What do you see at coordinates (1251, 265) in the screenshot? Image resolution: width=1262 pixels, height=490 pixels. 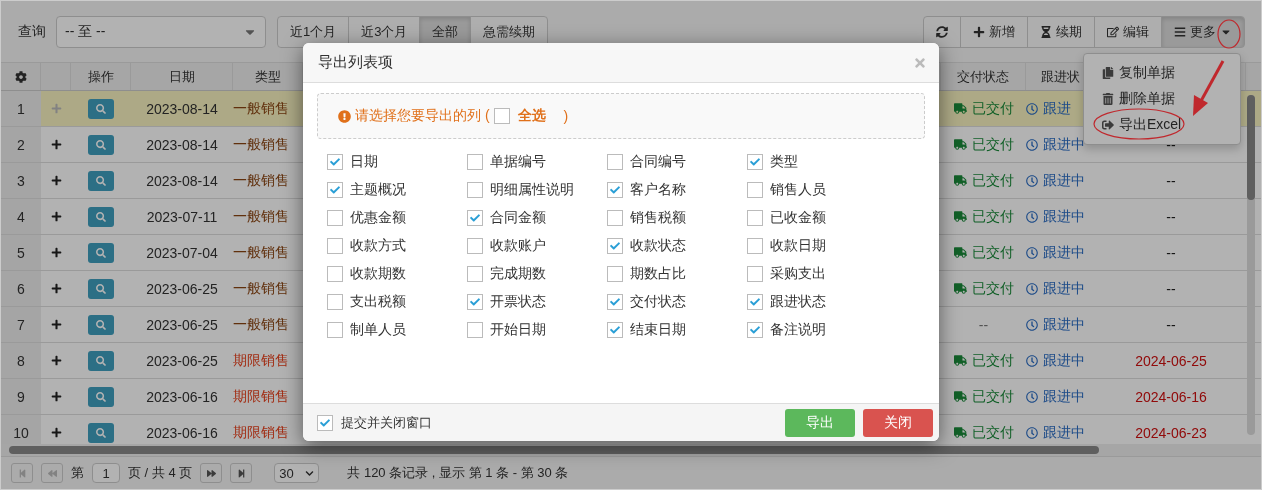 I see `vertical-scrollbar` at bounding box center [1251, 265].